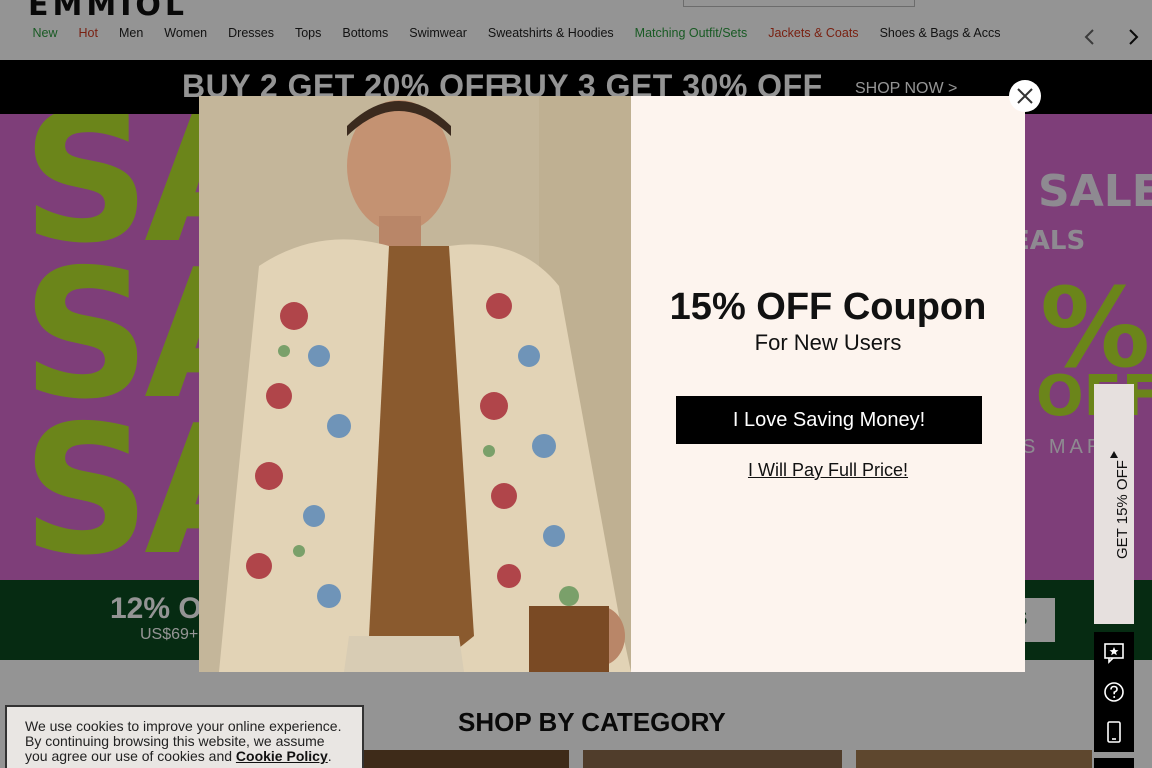 Image resolution: width=1152 pixels, height=768 pixels. I want to click on side-toolbar, so click(1114, 692).